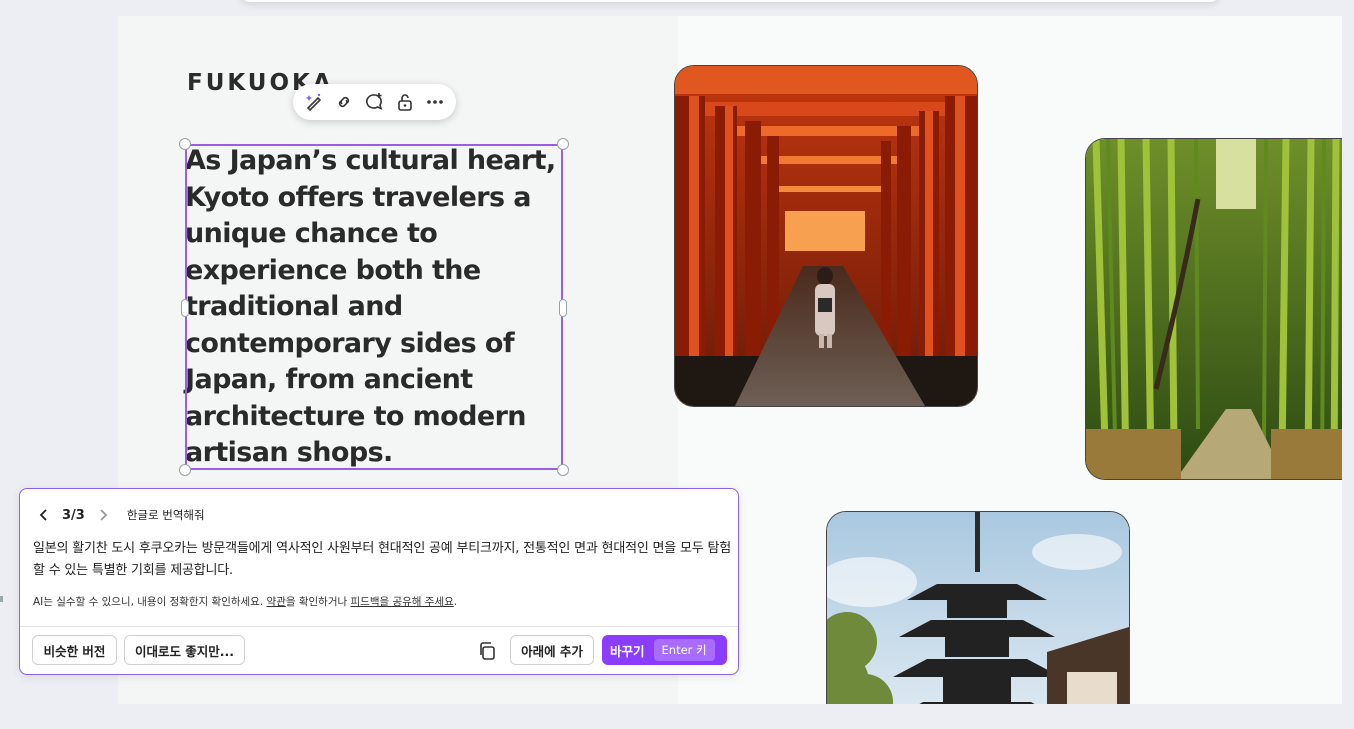 This screenshot has height=729, width=1354. What do you see at coordinates (185, 144) in the screenshot?
I see `resize-handle-top-left` at bounding box center [185, 144].